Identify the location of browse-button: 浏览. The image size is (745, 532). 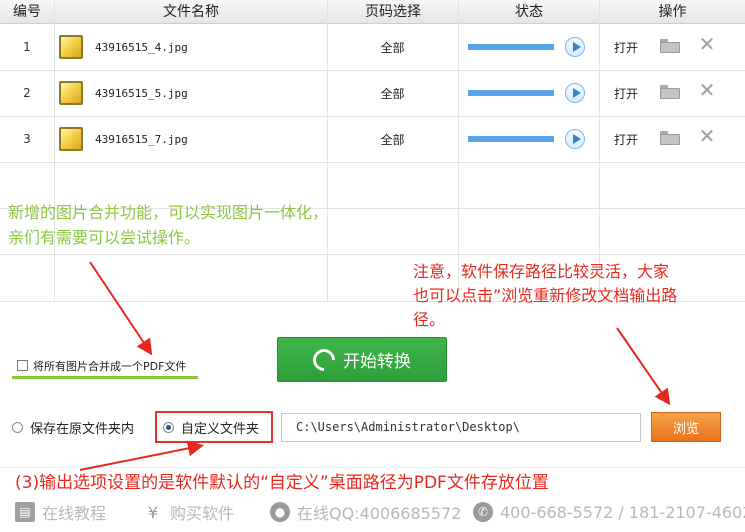
(686, 427).